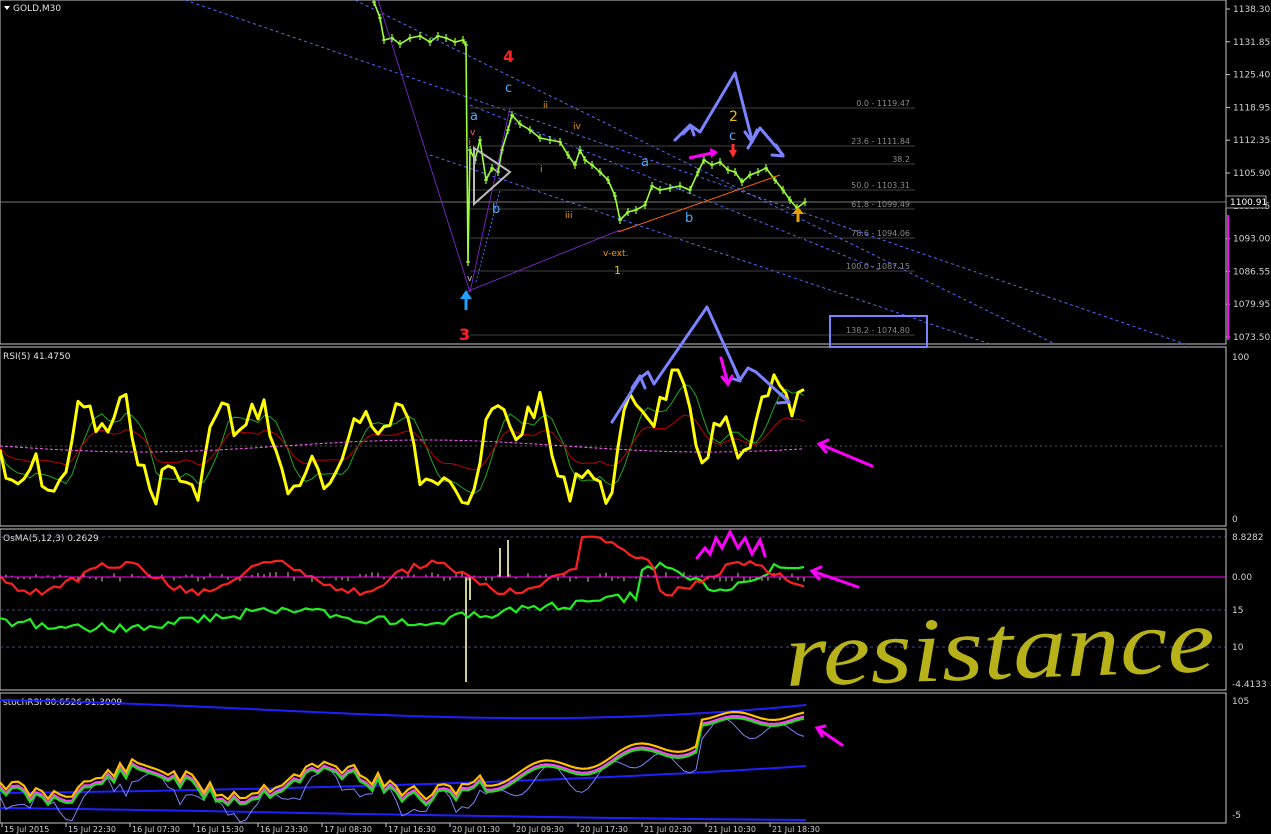 Image resolution: width=1271 pixels, height=834 pixels. What do you see at coordinates (999, 647) in the screenshot?
I see `resistance-annotation: resistance` at bounding box center [999, 647].